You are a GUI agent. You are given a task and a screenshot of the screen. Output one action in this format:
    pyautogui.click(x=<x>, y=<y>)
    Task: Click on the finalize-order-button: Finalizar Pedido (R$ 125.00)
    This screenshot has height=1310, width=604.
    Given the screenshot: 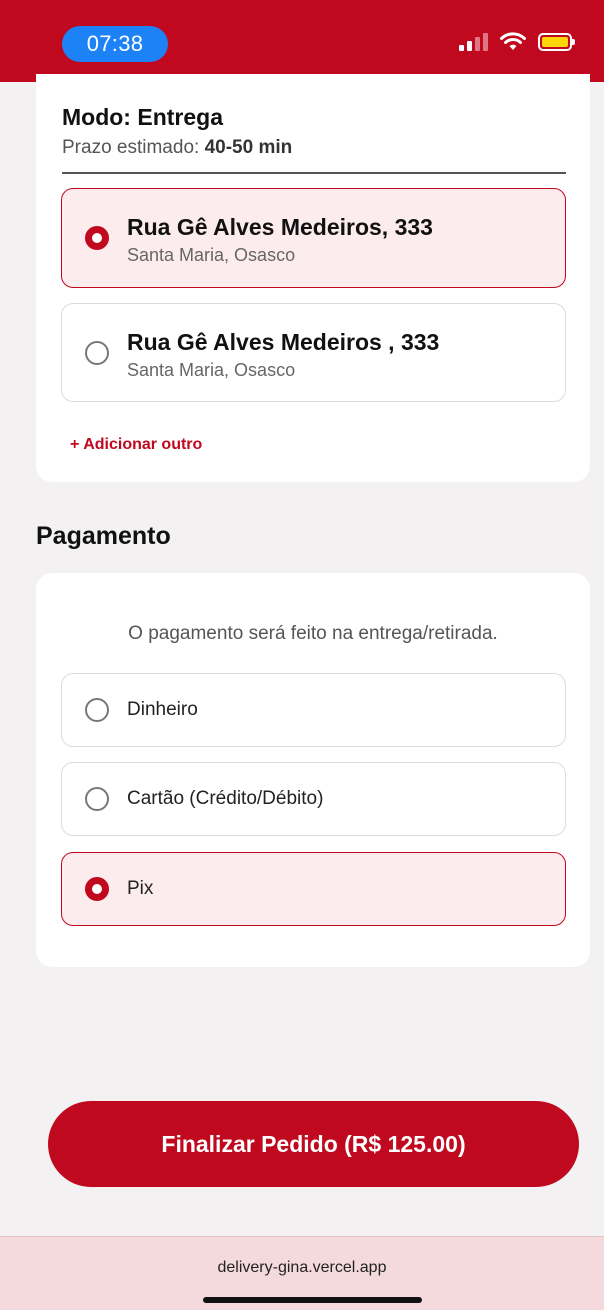 What is the action you would take?
    pyautogui.click(x=313, y=1144)
    